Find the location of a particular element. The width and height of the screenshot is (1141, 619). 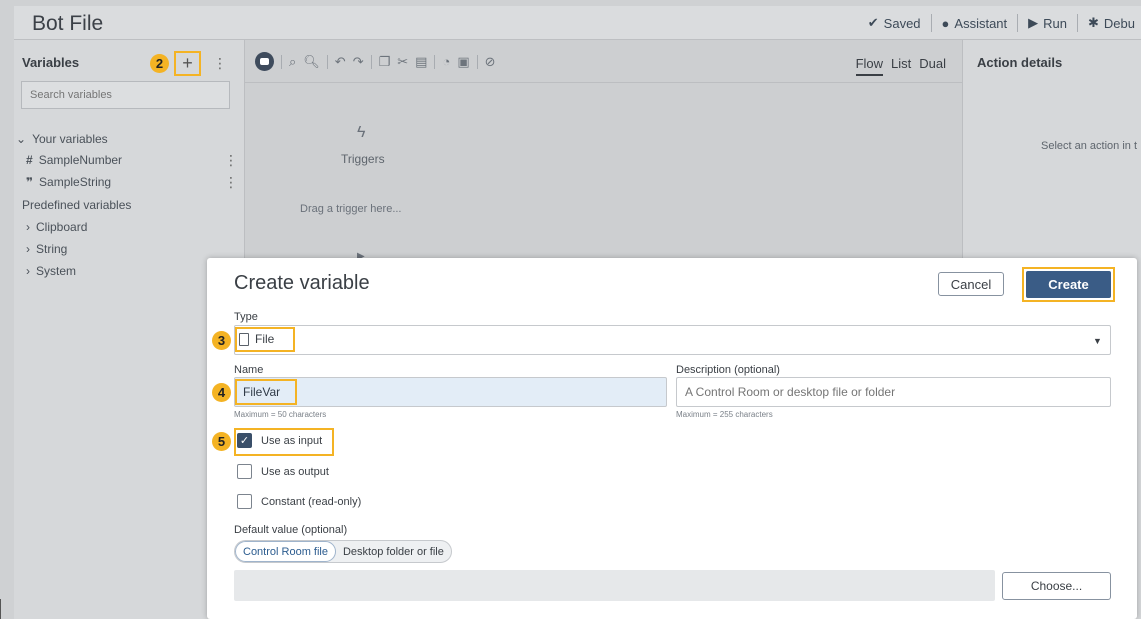

saved-label: Saved is located at coordinates (902, 23).